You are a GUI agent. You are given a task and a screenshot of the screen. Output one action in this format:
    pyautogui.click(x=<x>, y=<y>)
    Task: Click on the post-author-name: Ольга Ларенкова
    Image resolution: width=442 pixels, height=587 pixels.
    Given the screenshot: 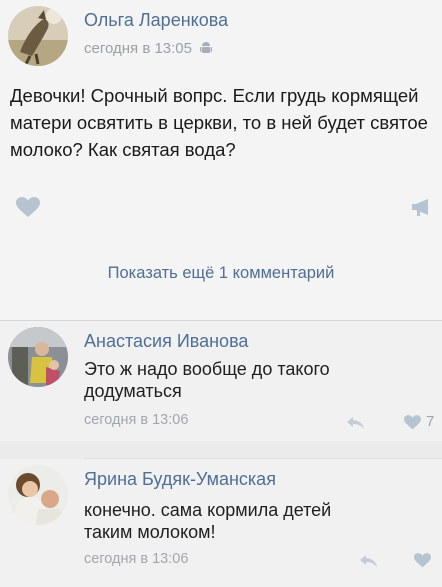 What is the action you would take?
    pyautogui.click(x=156, y=20)
    